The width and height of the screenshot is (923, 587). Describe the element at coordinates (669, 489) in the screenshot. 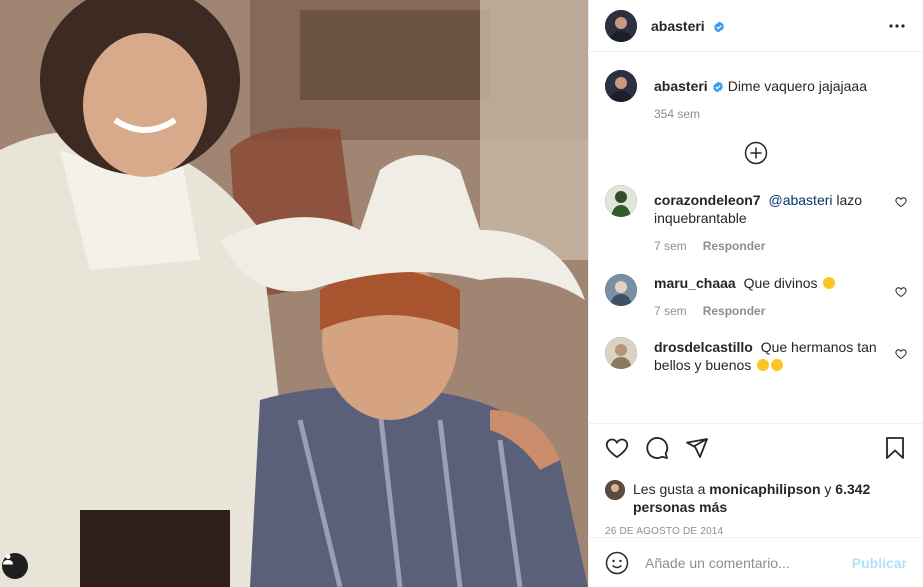

I see `likes-prefix: Les gusta a` at that location.